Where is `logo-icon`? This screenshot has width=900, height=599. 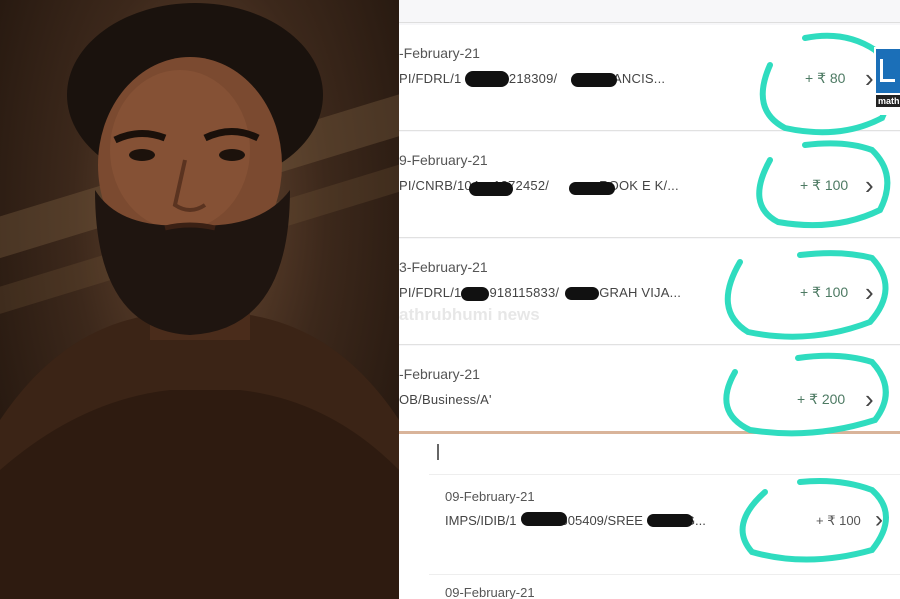 logo-icon is located at coordinates (888, 71).